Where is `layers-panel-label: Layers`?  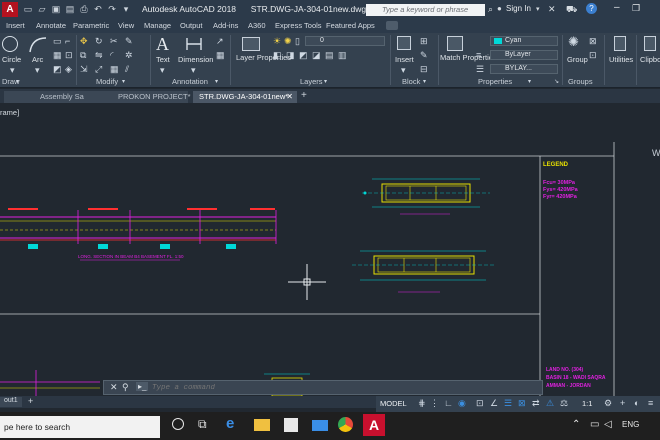 layers-panel-label: Layers is located at coordinates (311, 81).